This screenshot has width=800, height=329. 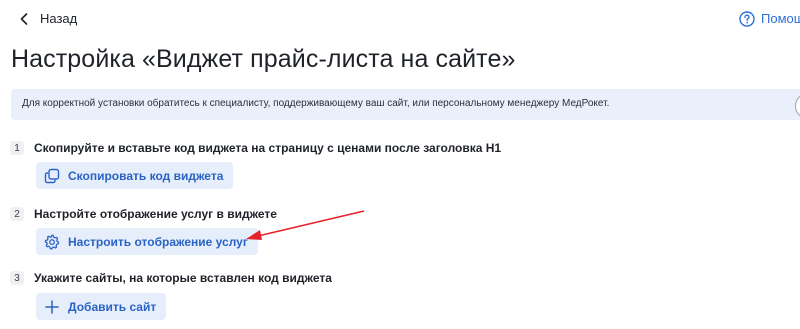 I want to click on notice-close-icon, so click(x=797, y=106).